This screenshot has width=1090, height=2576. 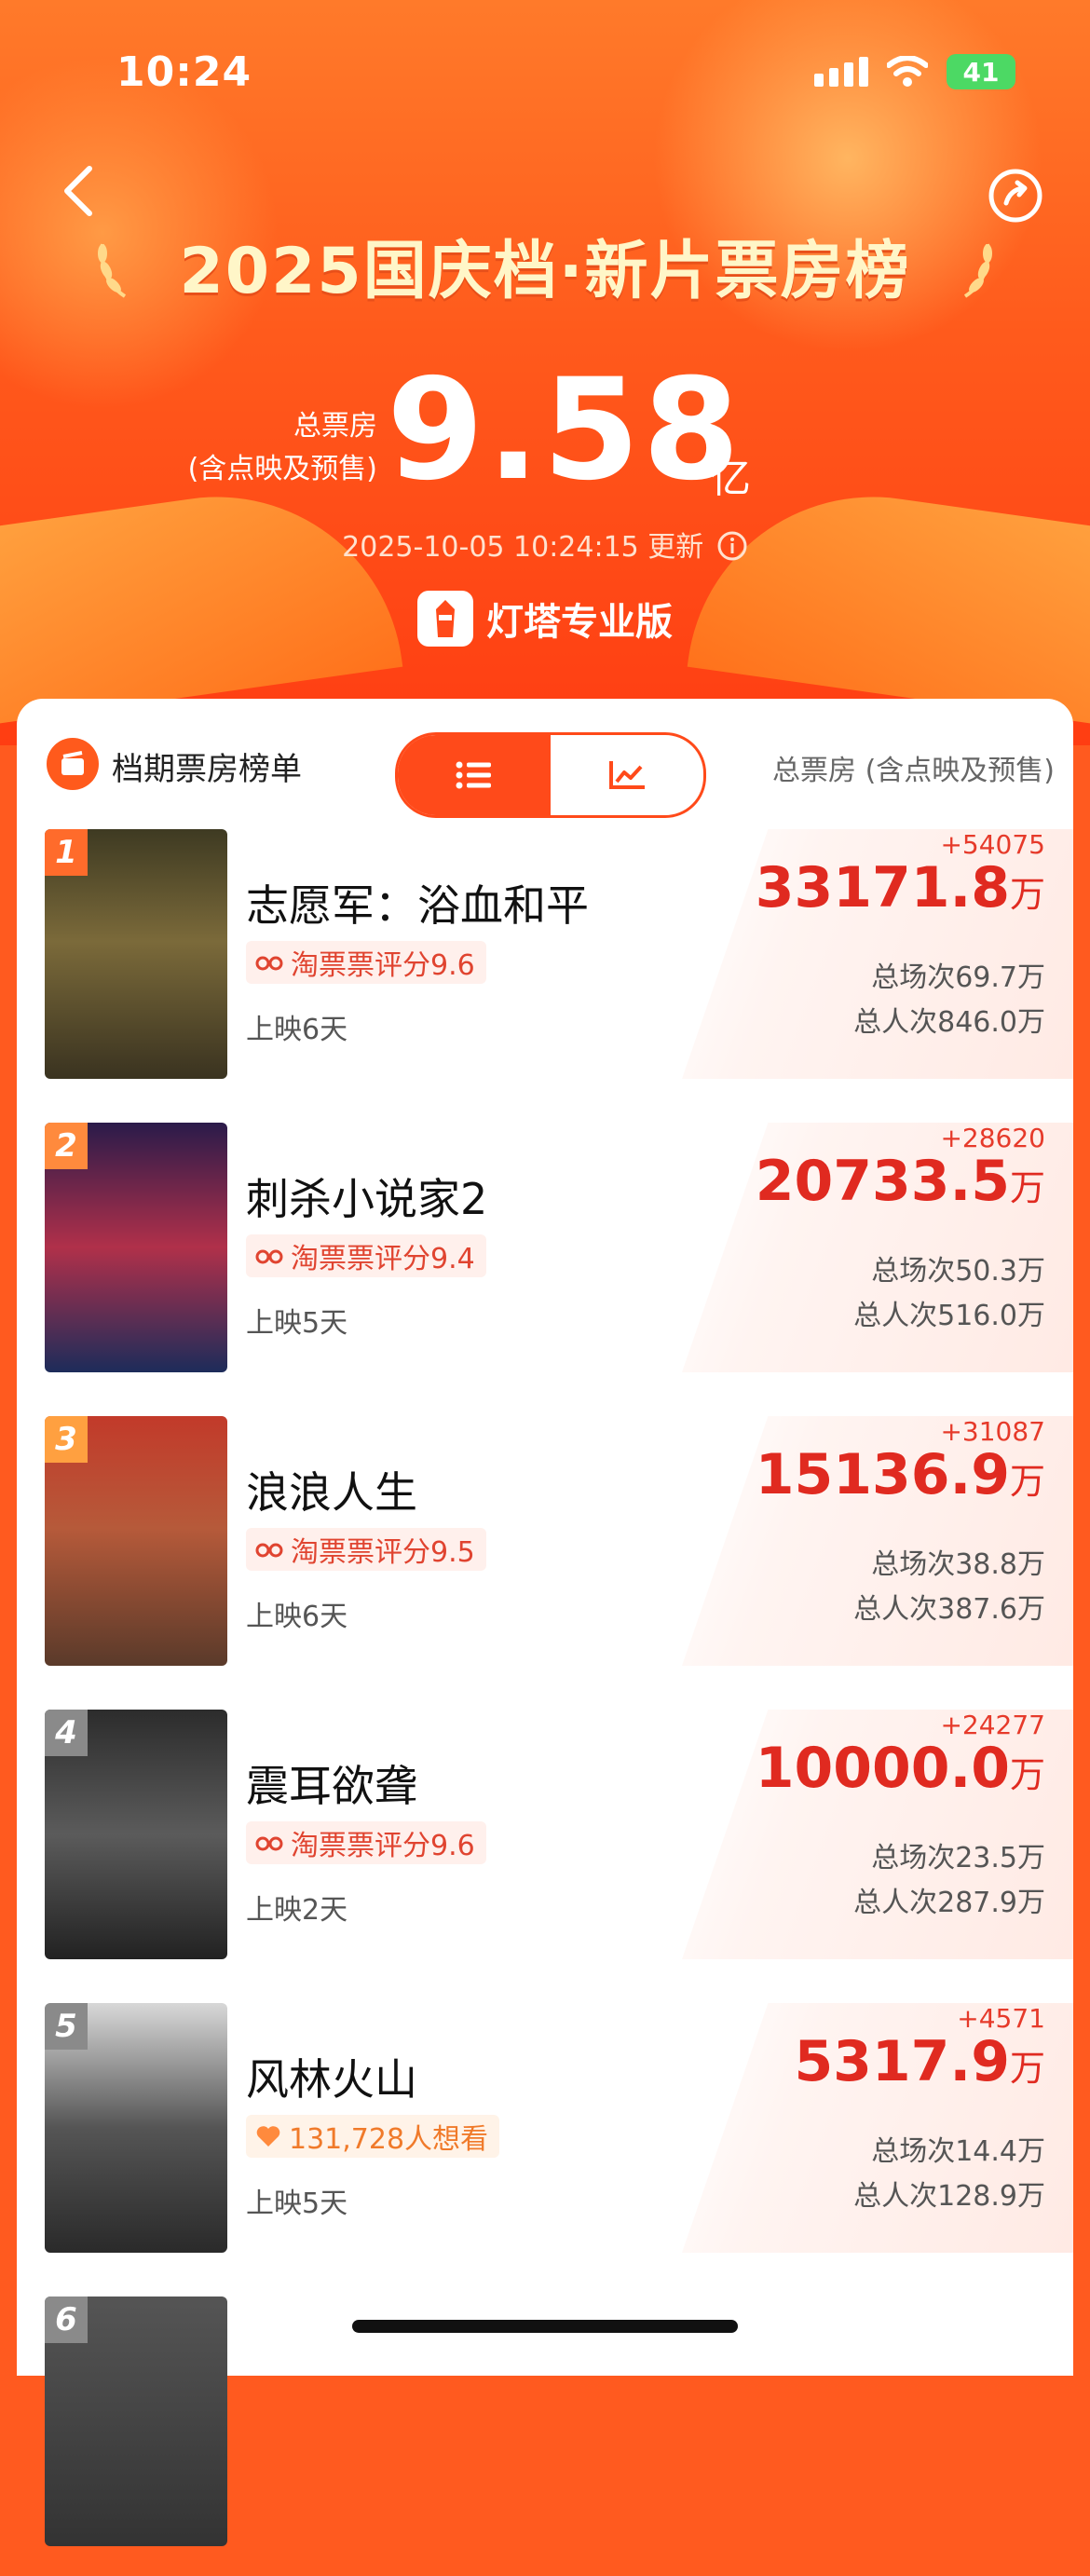 What do you see at coordinates (545, 271) in the screenshot?
I see `page-title: 2025国庆档·新片票房榜` at bounding box center [545, 271].